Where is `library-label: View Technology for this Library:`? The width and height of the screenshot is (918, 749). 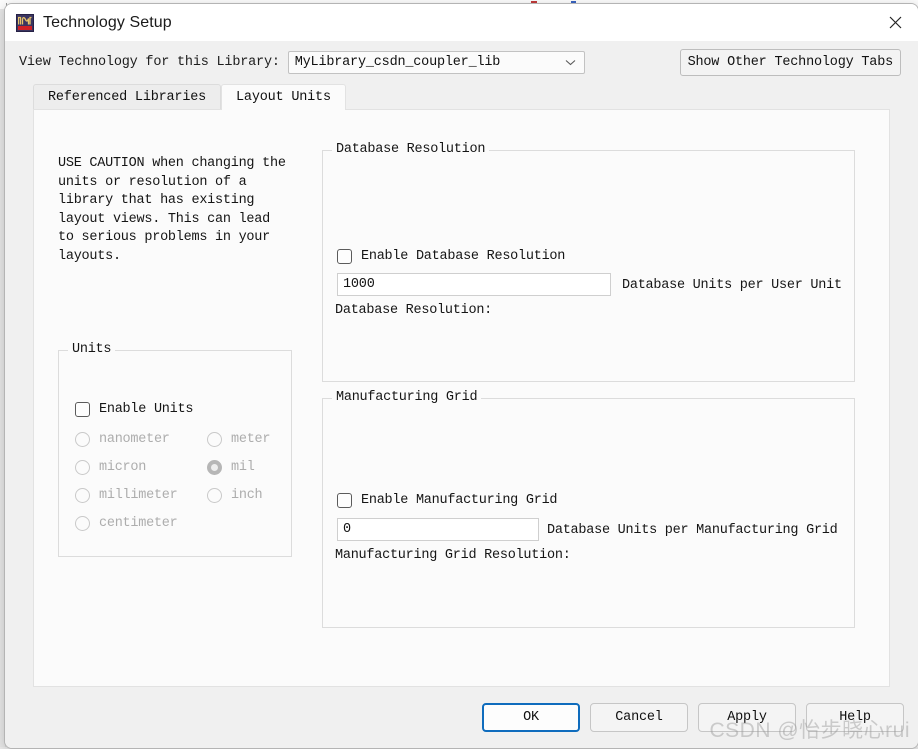 library-label: View Technology for this Library: is located at coordinates (149, 62).